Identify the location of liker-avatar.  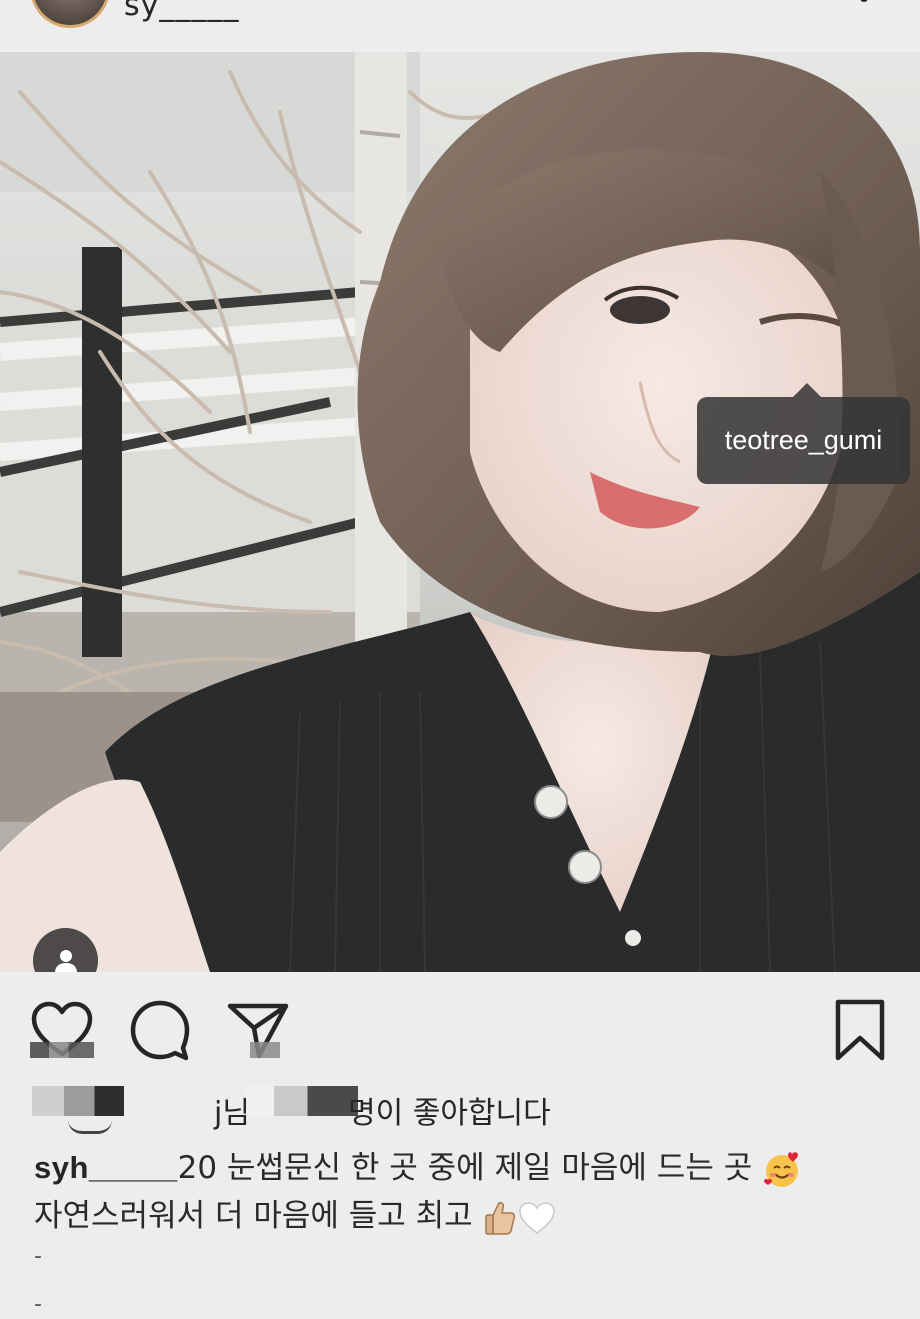
(90, 1127).